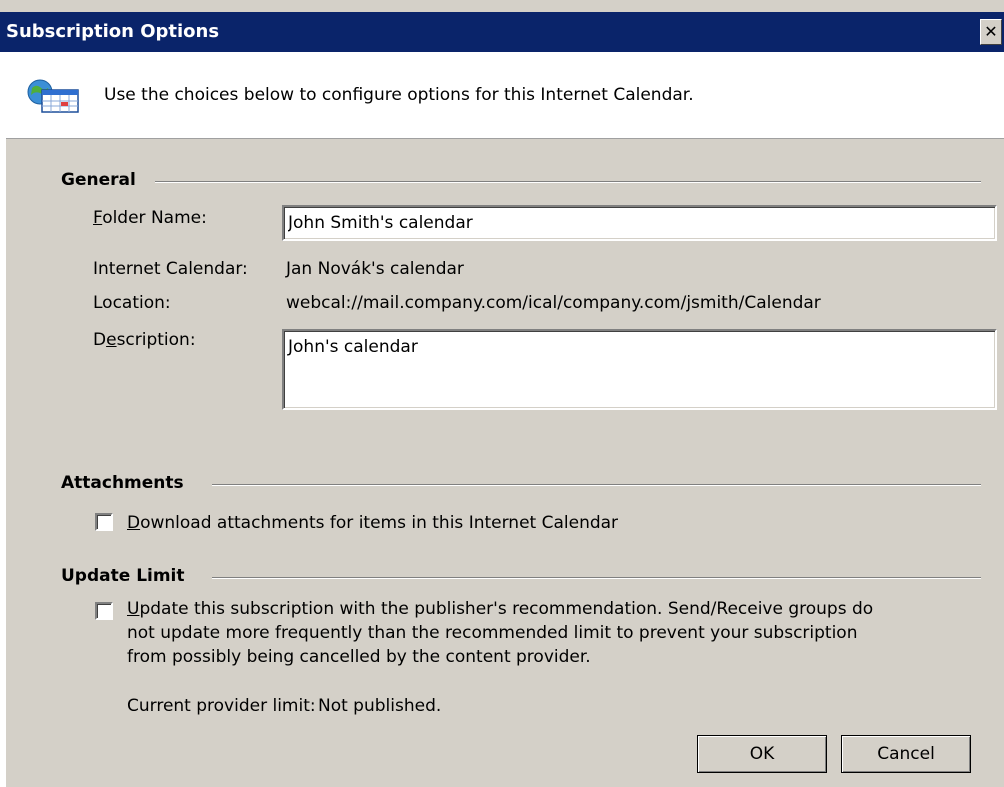  I want to click on title-bar: Subscription Options ✕, so click(502, 32).